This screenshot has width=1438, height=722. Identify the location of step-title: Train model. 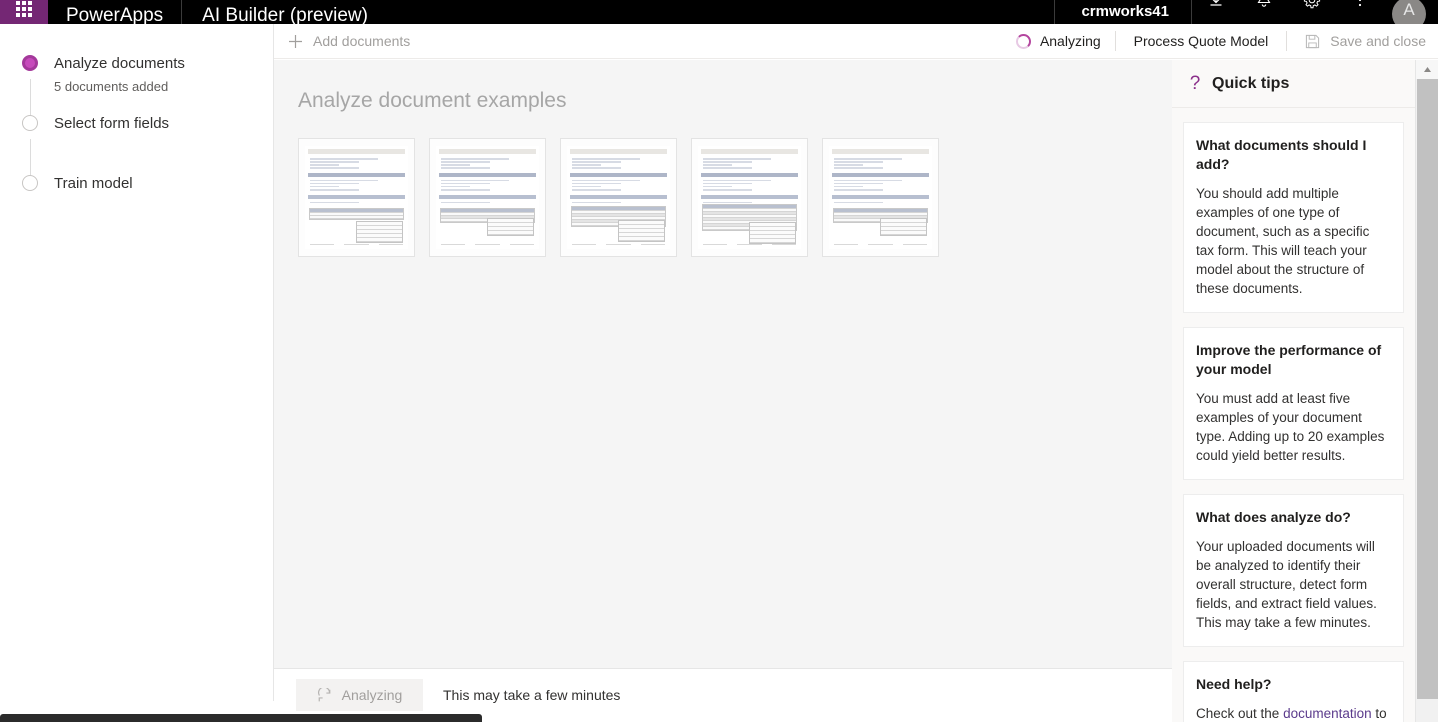
(93, 183).